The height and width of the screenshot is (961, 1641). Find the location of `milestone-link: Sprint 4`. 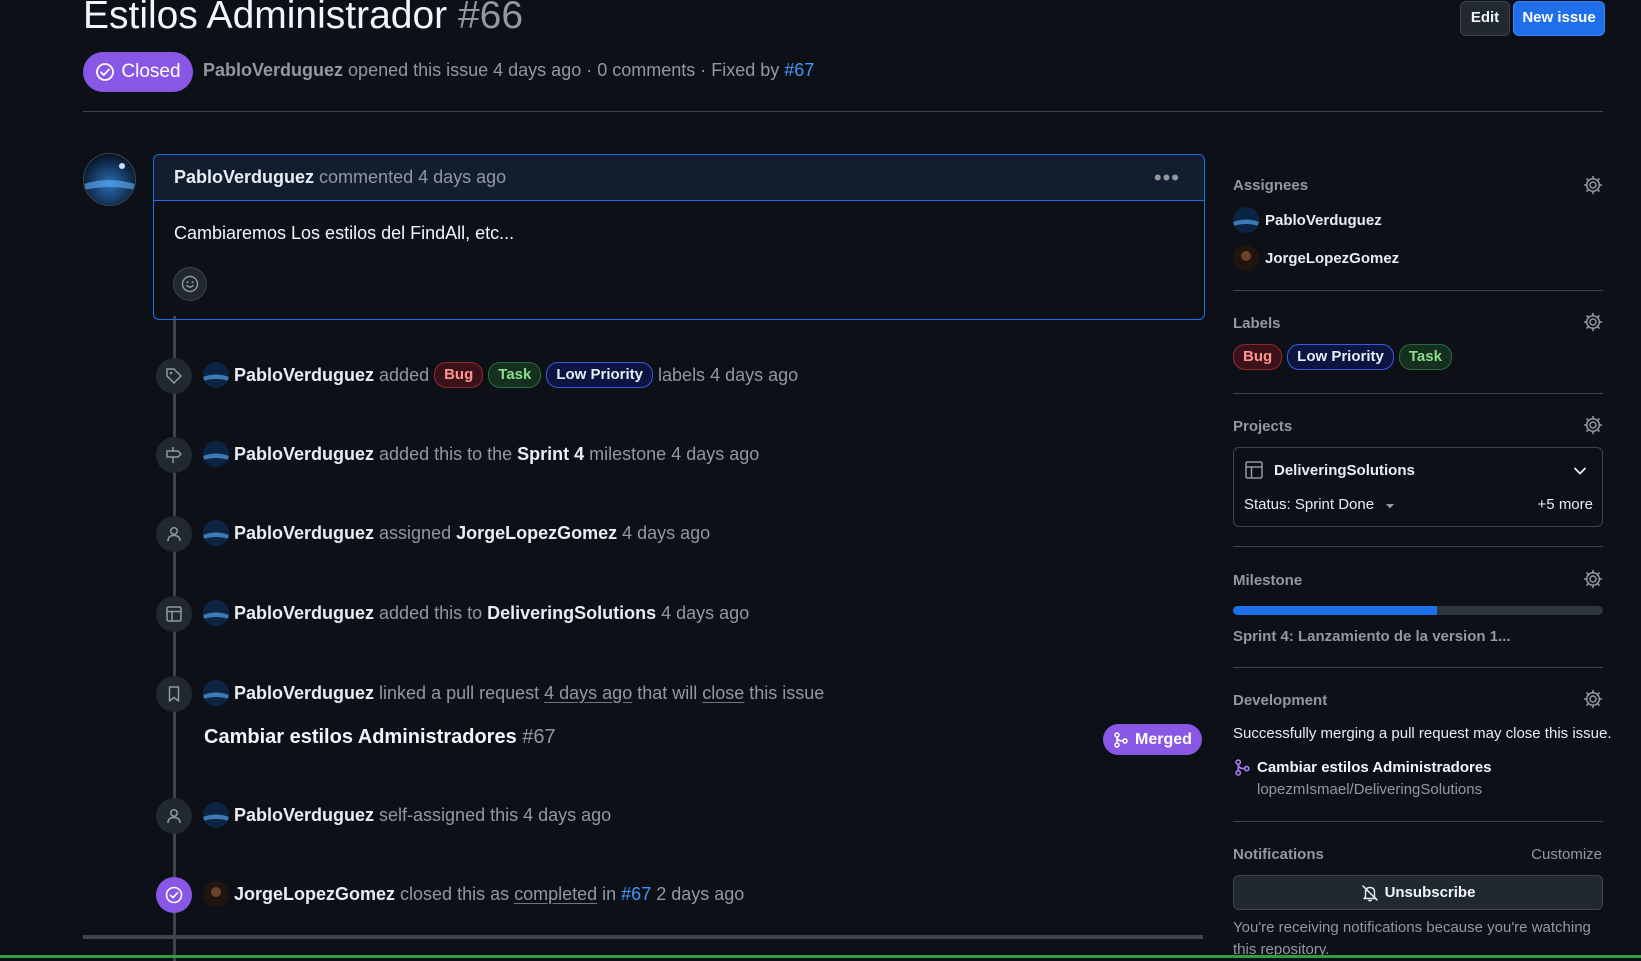

milestone-link: Sprint 4 is located at coordinates (550, 454).